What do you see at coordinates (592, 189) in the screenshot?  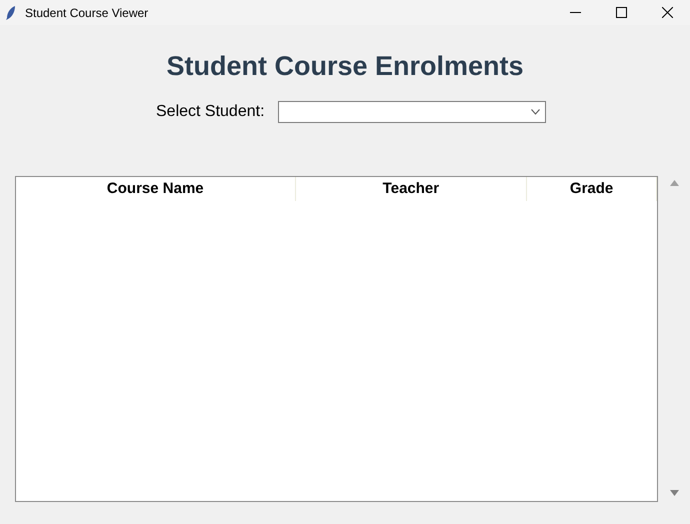 I see `column-header: Grade` at bounding box center [592, 189].